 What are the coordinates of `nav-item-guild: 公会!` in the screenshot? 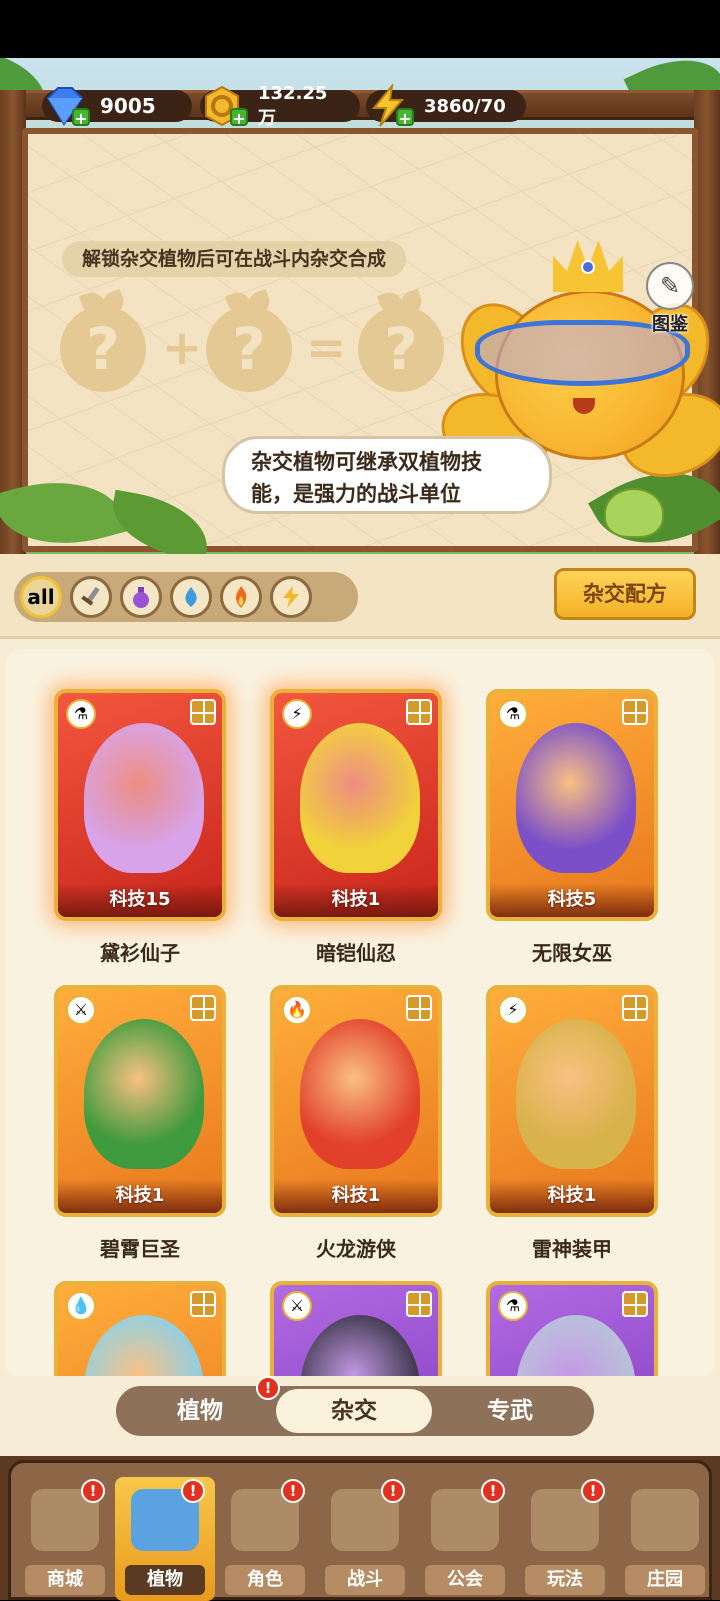 It's located at (465, 1539).